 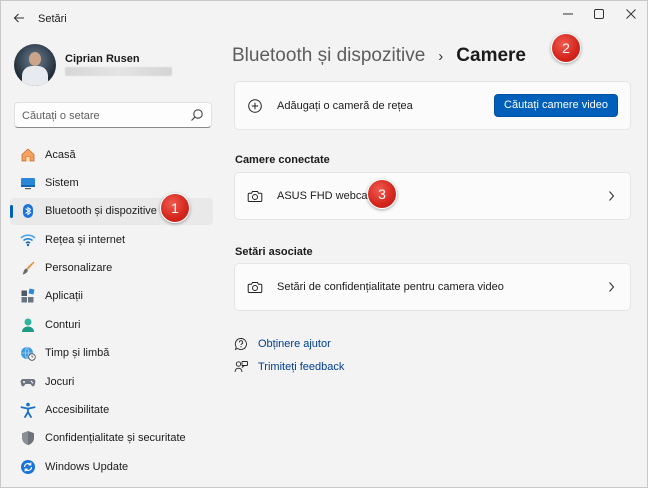 I want to click on breadcrumb: Bluetooth și dispozitive › Camere, so click(x=379, y=56).